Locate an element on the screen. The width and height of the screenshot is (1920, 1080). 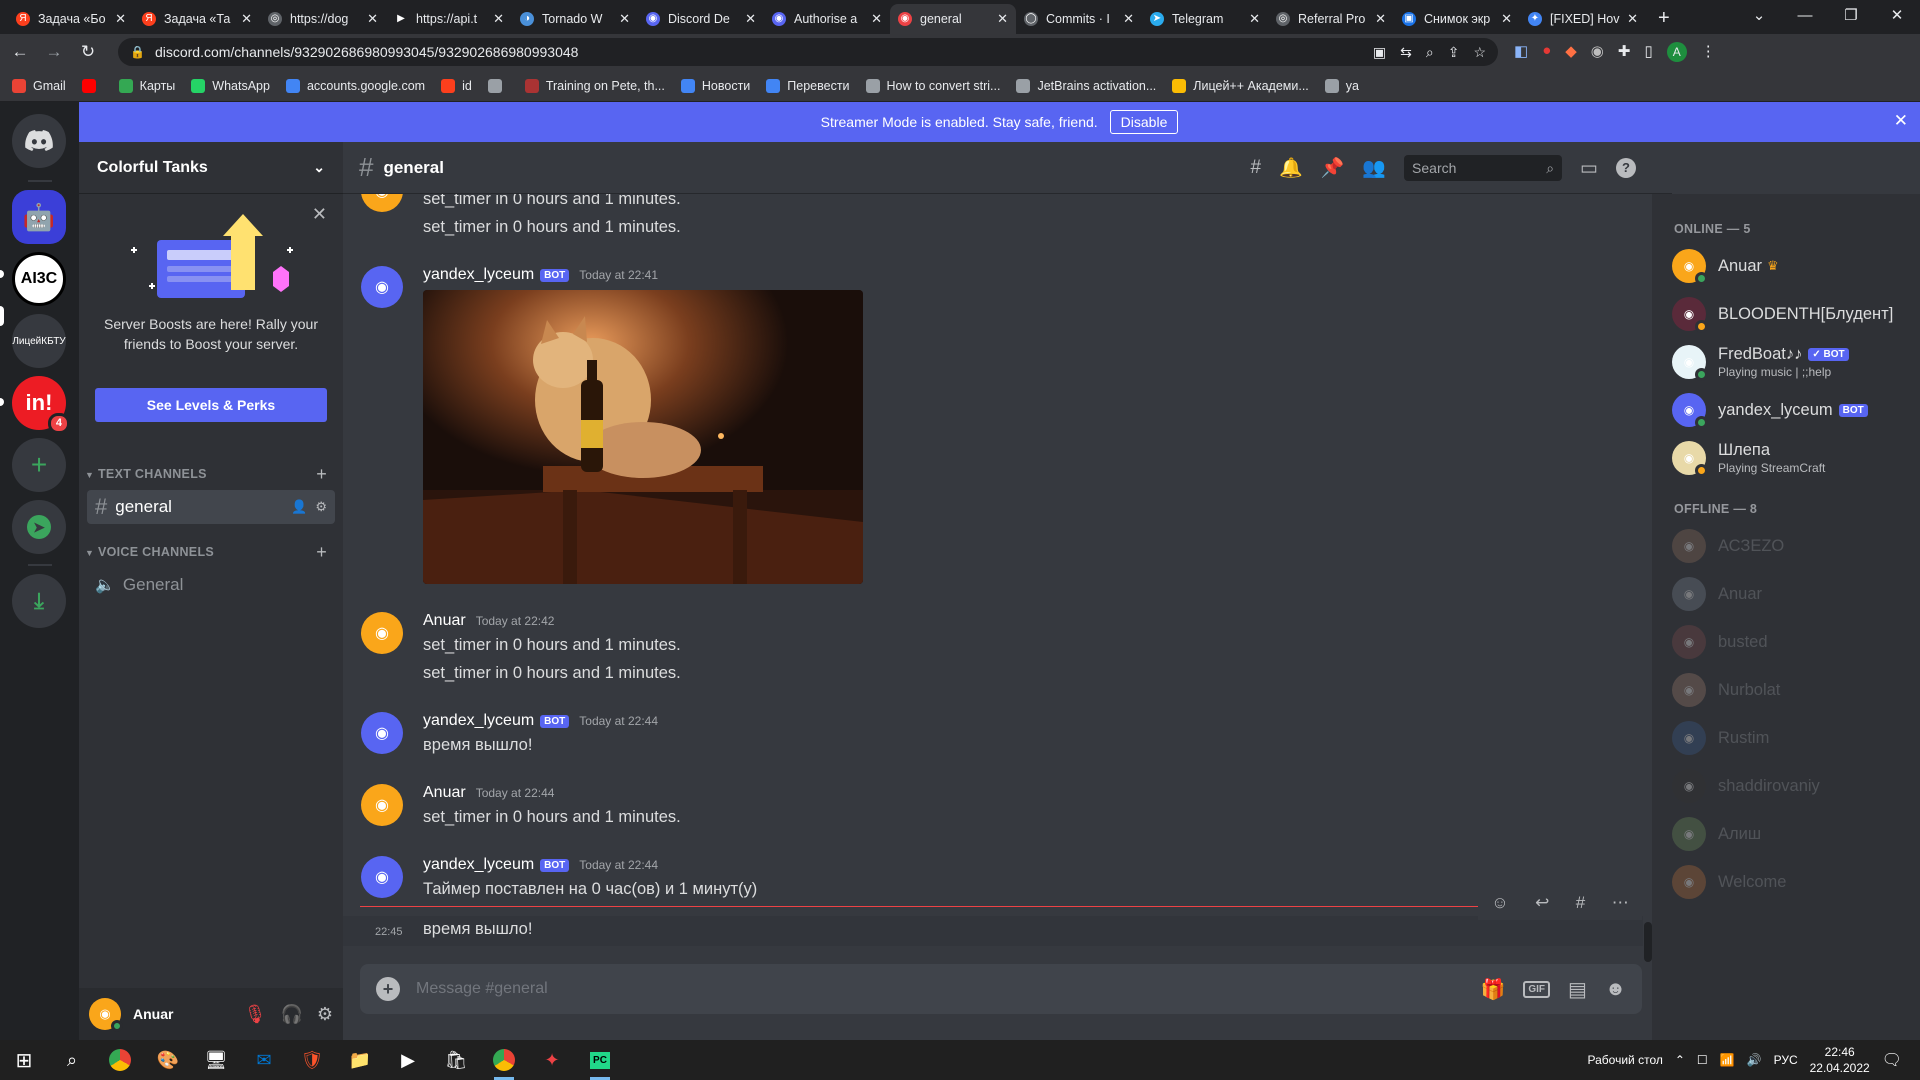
wifi-icon: 📶 is located at coordinates (1727, 1060).